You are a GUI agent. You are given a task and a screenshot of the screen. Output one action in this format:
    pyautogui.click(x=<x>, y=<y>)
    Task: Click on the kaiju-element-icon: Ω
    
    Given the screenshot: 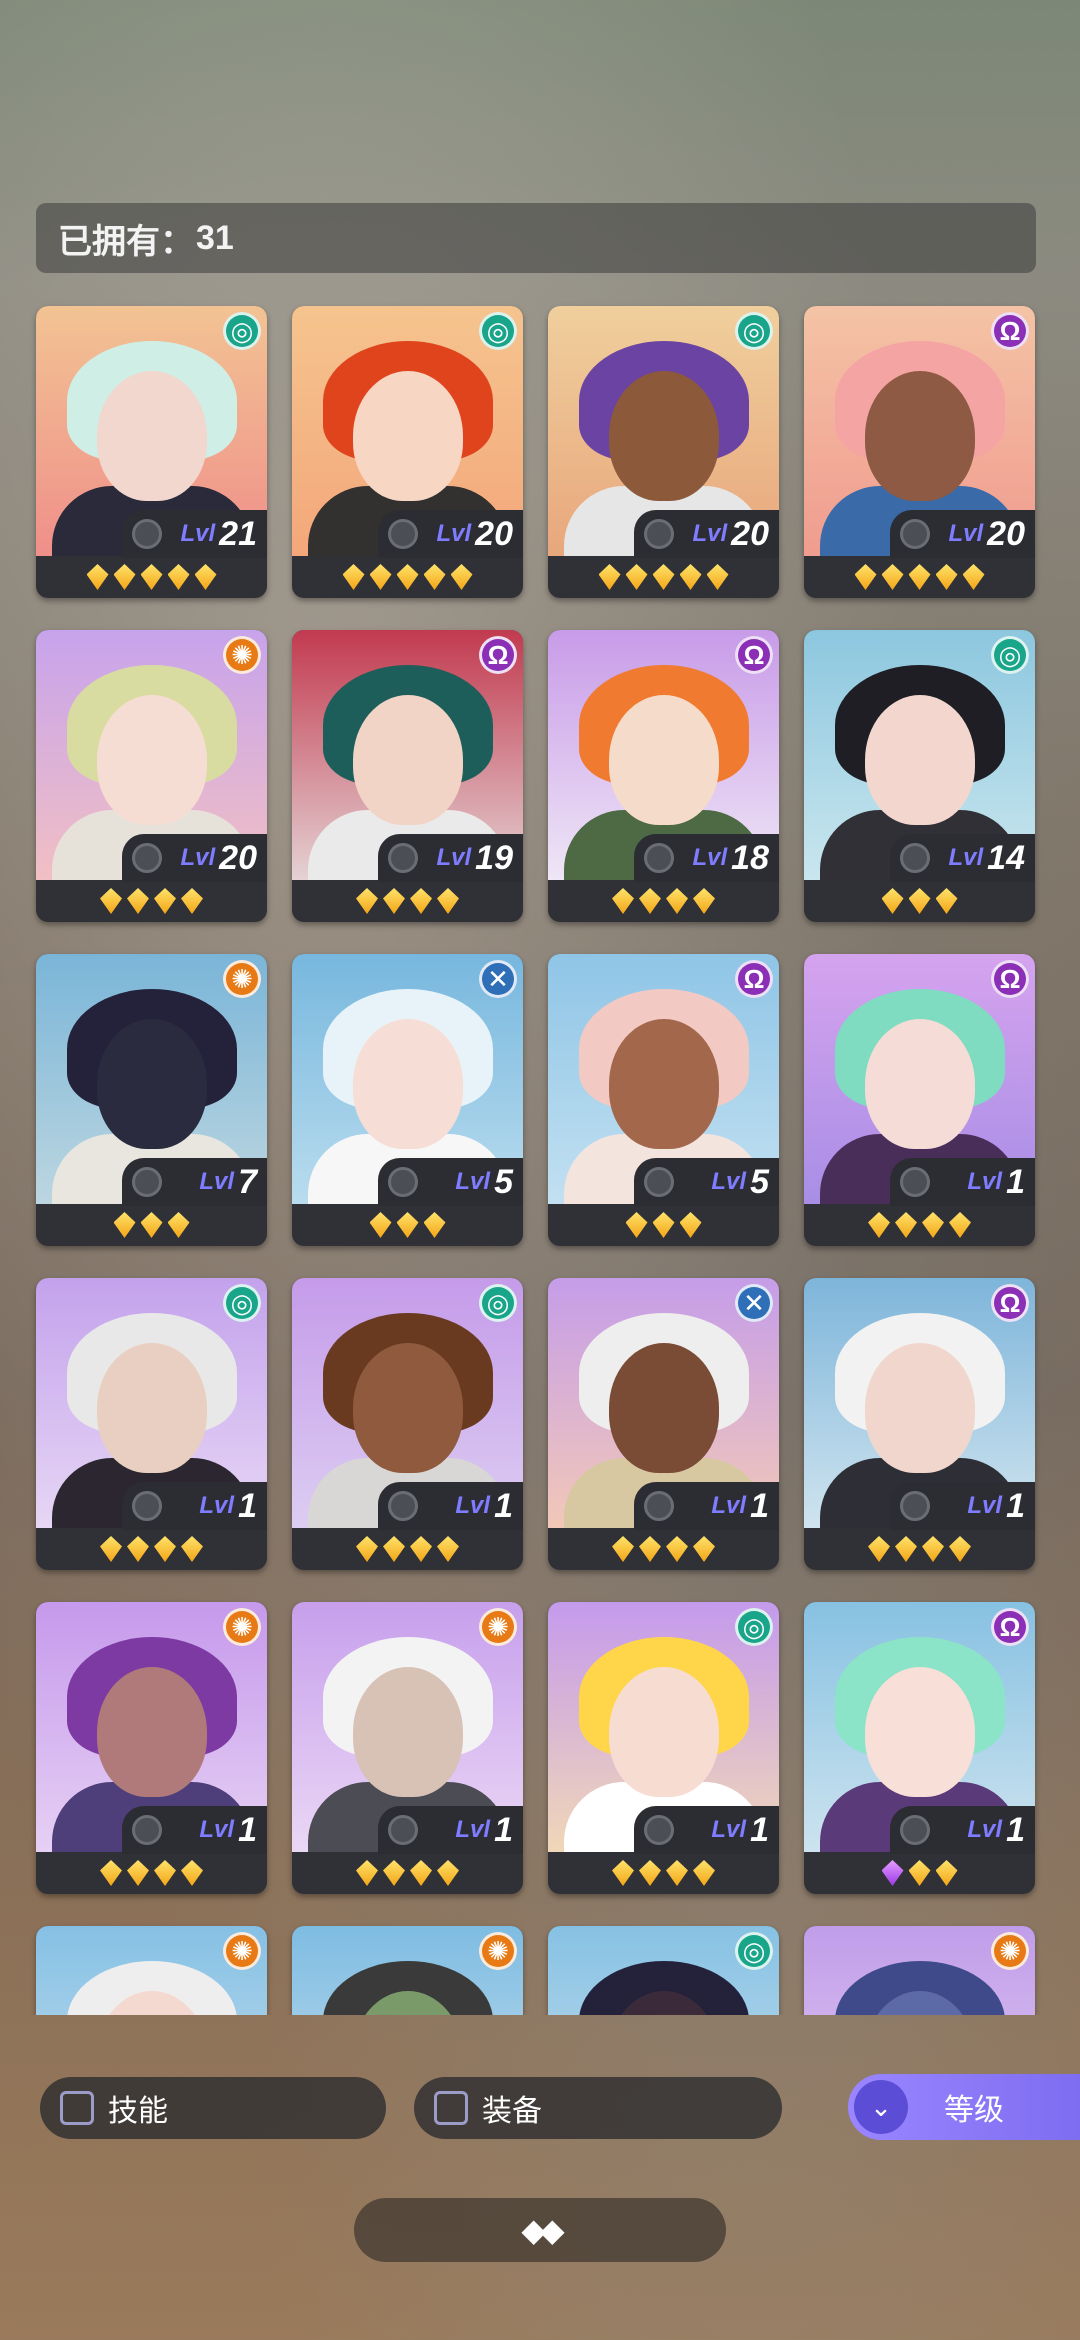 What is the action you would take?
    pyautogui.click(x=1010, y=1303)
    